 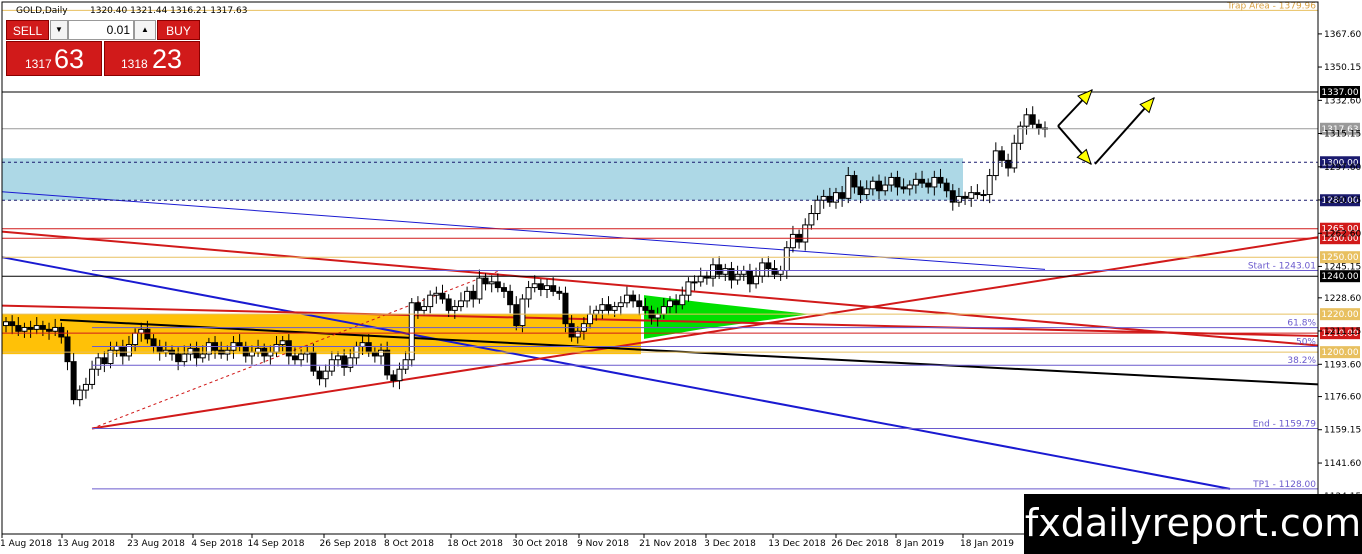 I want to click on fib-level-label: TP1 - 1128.00, so click(x=1284, y=485).